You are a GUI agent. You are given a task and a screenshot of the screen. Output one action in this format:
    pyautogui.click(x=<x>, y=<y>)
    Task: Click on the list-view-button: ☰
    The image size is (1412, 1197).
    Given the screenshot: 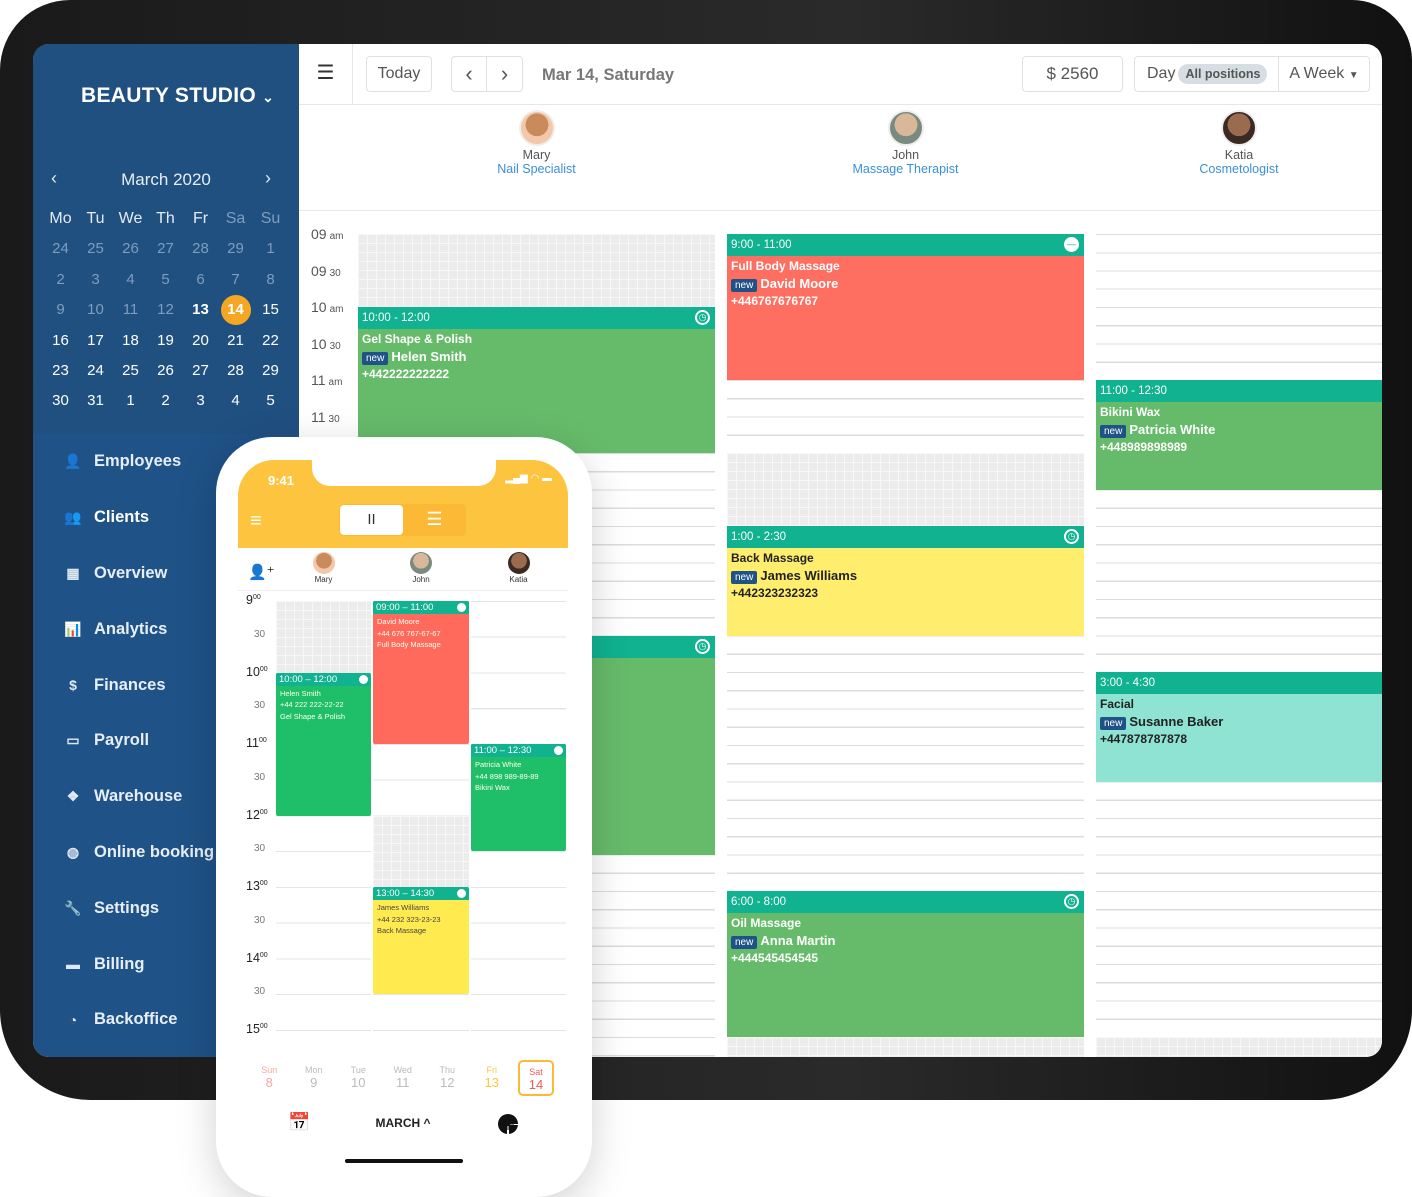 What is the action you would take?
    pyautogui.click(x=434, y=520)
    